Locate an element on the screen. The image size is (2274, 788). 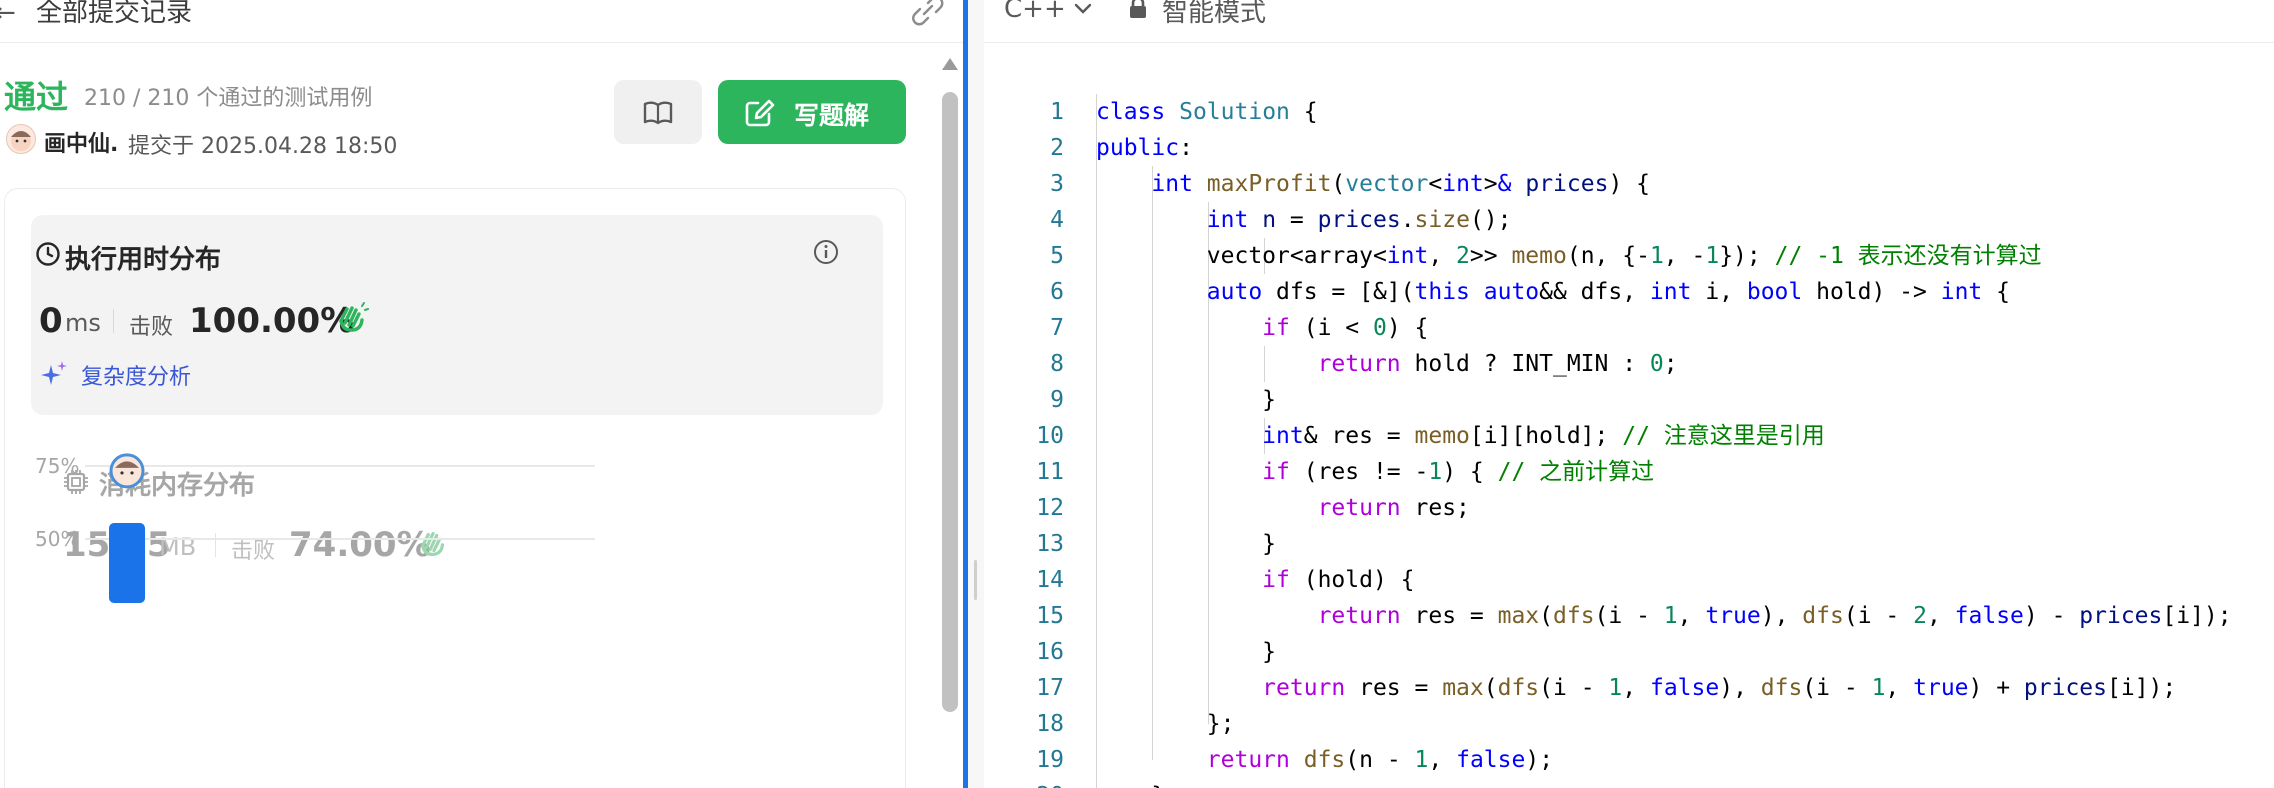
code-line: 9 } is located at coordinates (1629, 379).